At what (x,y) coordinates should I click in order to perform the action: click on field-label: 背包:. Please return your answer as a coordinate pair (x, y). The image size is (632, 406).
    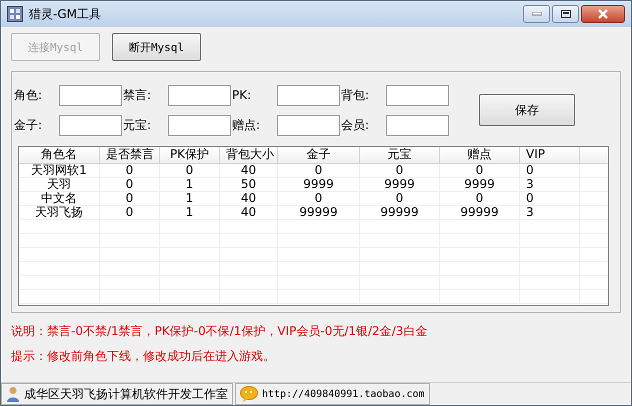
    Looking at the image, I should click on (355, 95).